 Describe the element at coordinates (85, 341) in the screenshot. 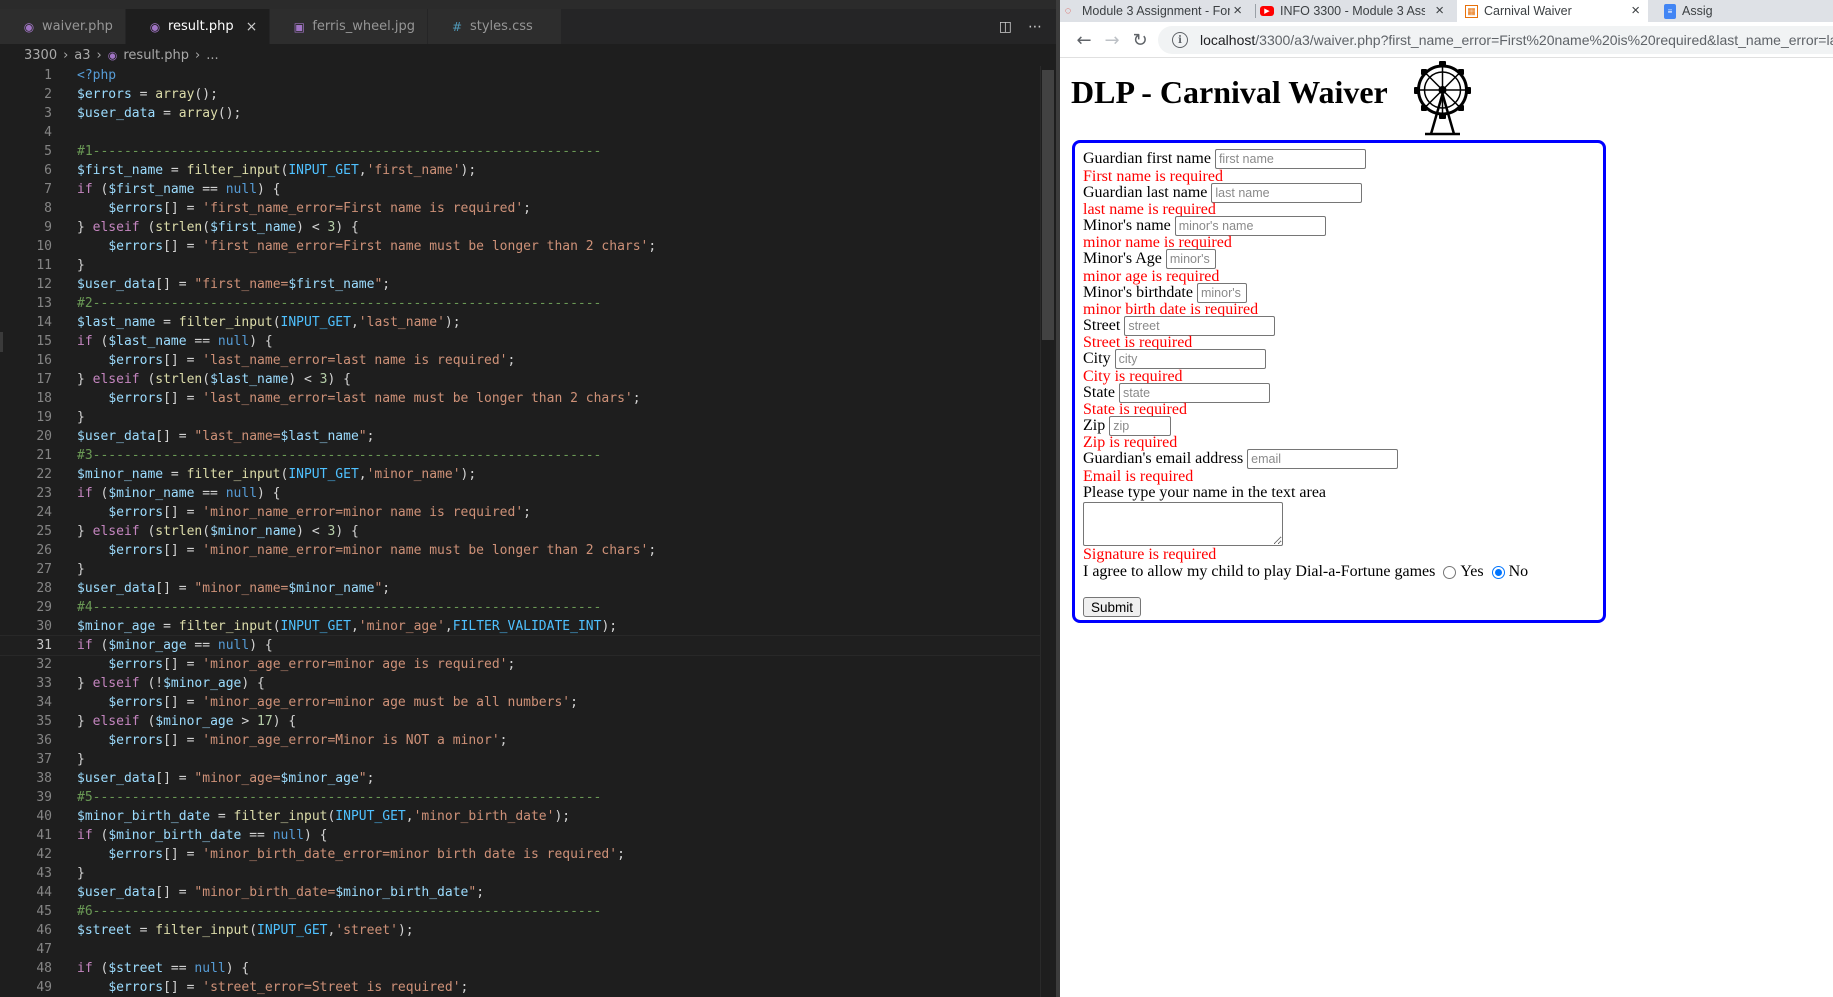

I see `code-token: if` at that location.